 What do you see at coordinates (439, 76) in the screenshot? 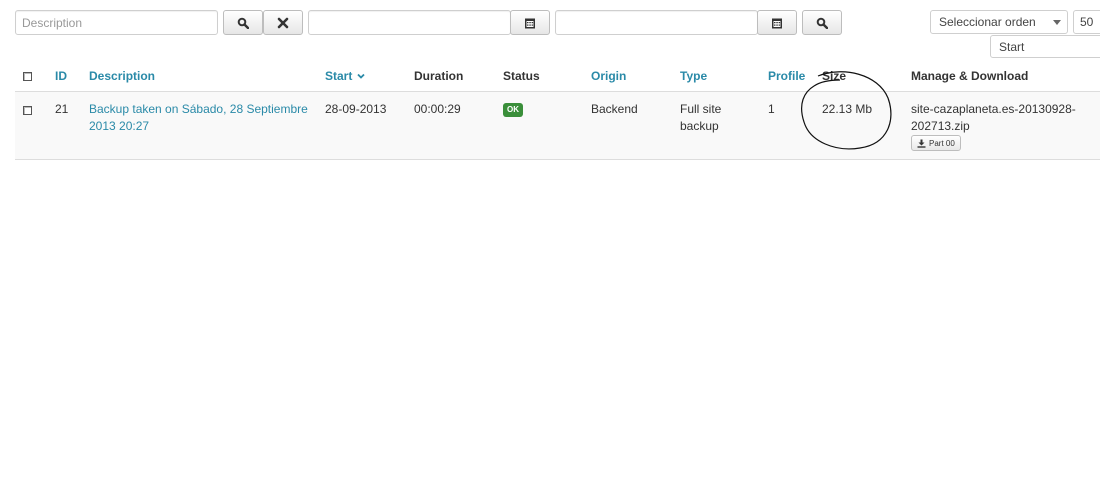
I see `column-header-duration: Duration` at bounding box center [439, 76].